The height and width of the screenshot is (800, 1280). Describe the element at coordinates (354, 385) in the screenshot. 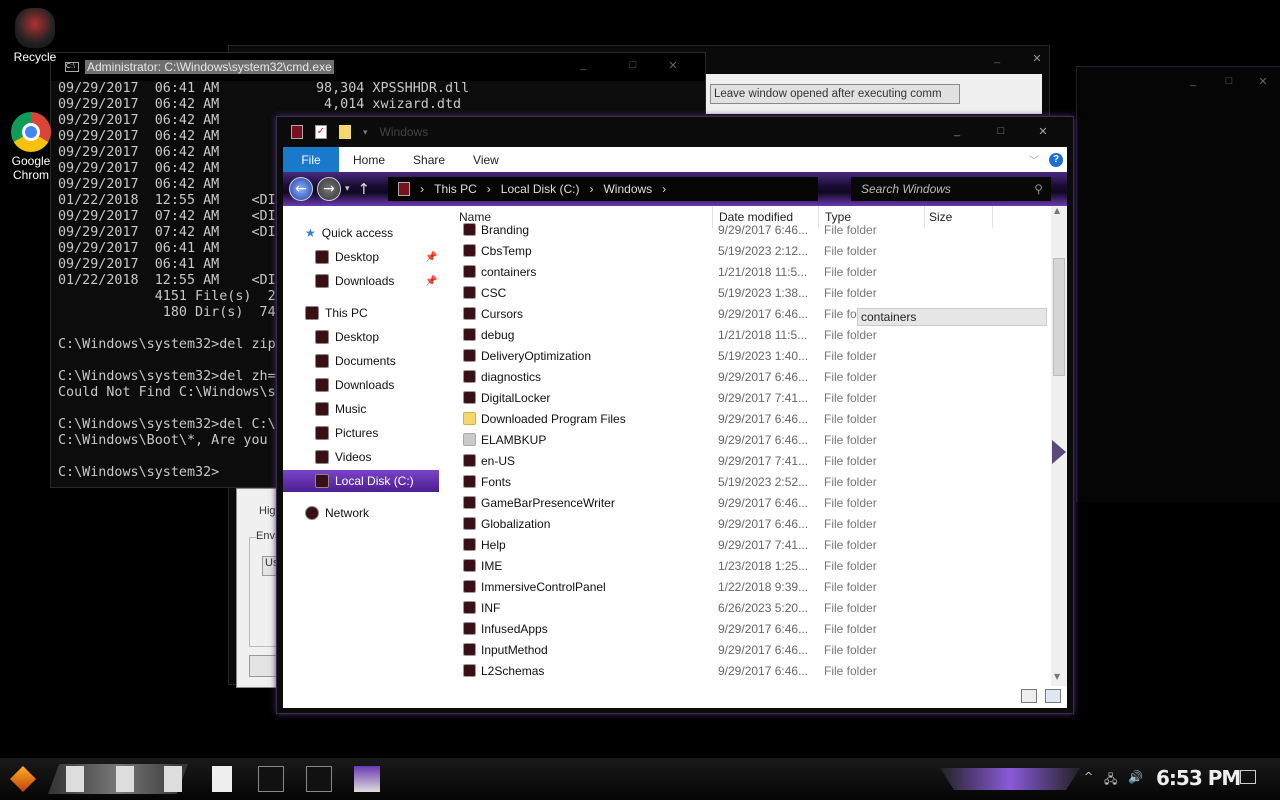

I see `nav-downloads: Downloads` at that location.